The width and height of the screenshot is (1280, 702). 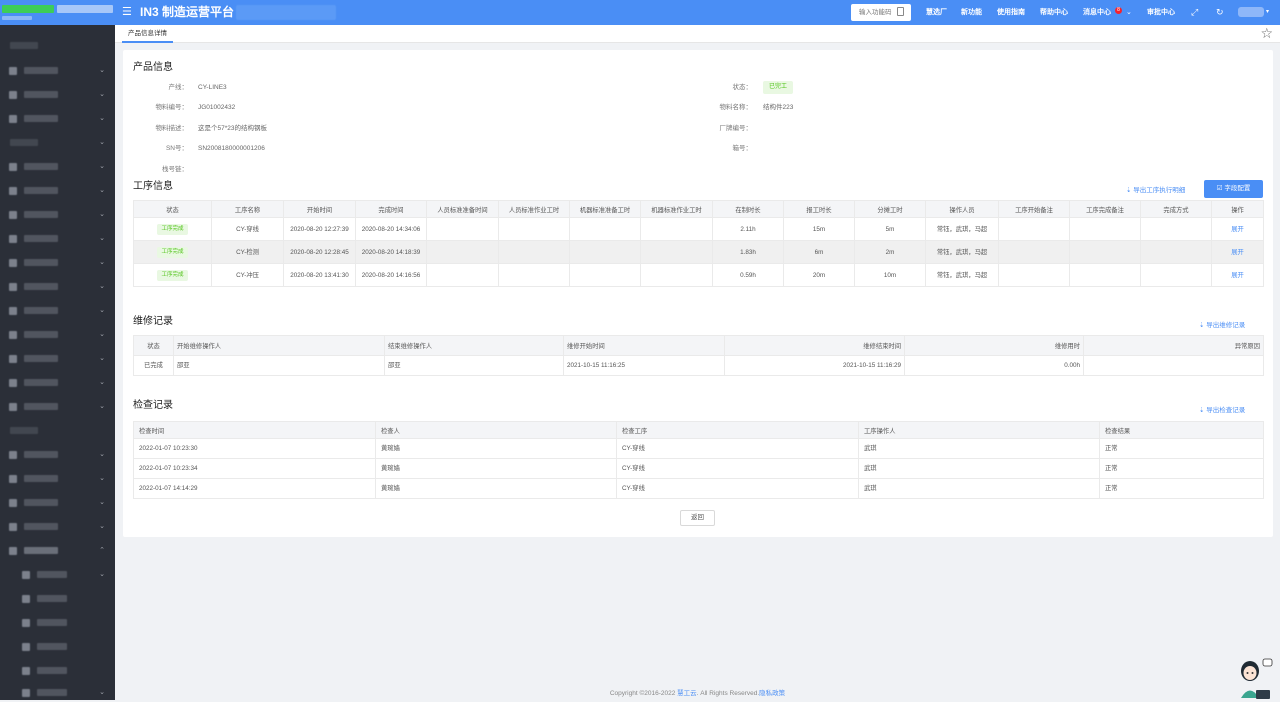 I want to click on table-cell: 6m, so click(x=819, y=252).